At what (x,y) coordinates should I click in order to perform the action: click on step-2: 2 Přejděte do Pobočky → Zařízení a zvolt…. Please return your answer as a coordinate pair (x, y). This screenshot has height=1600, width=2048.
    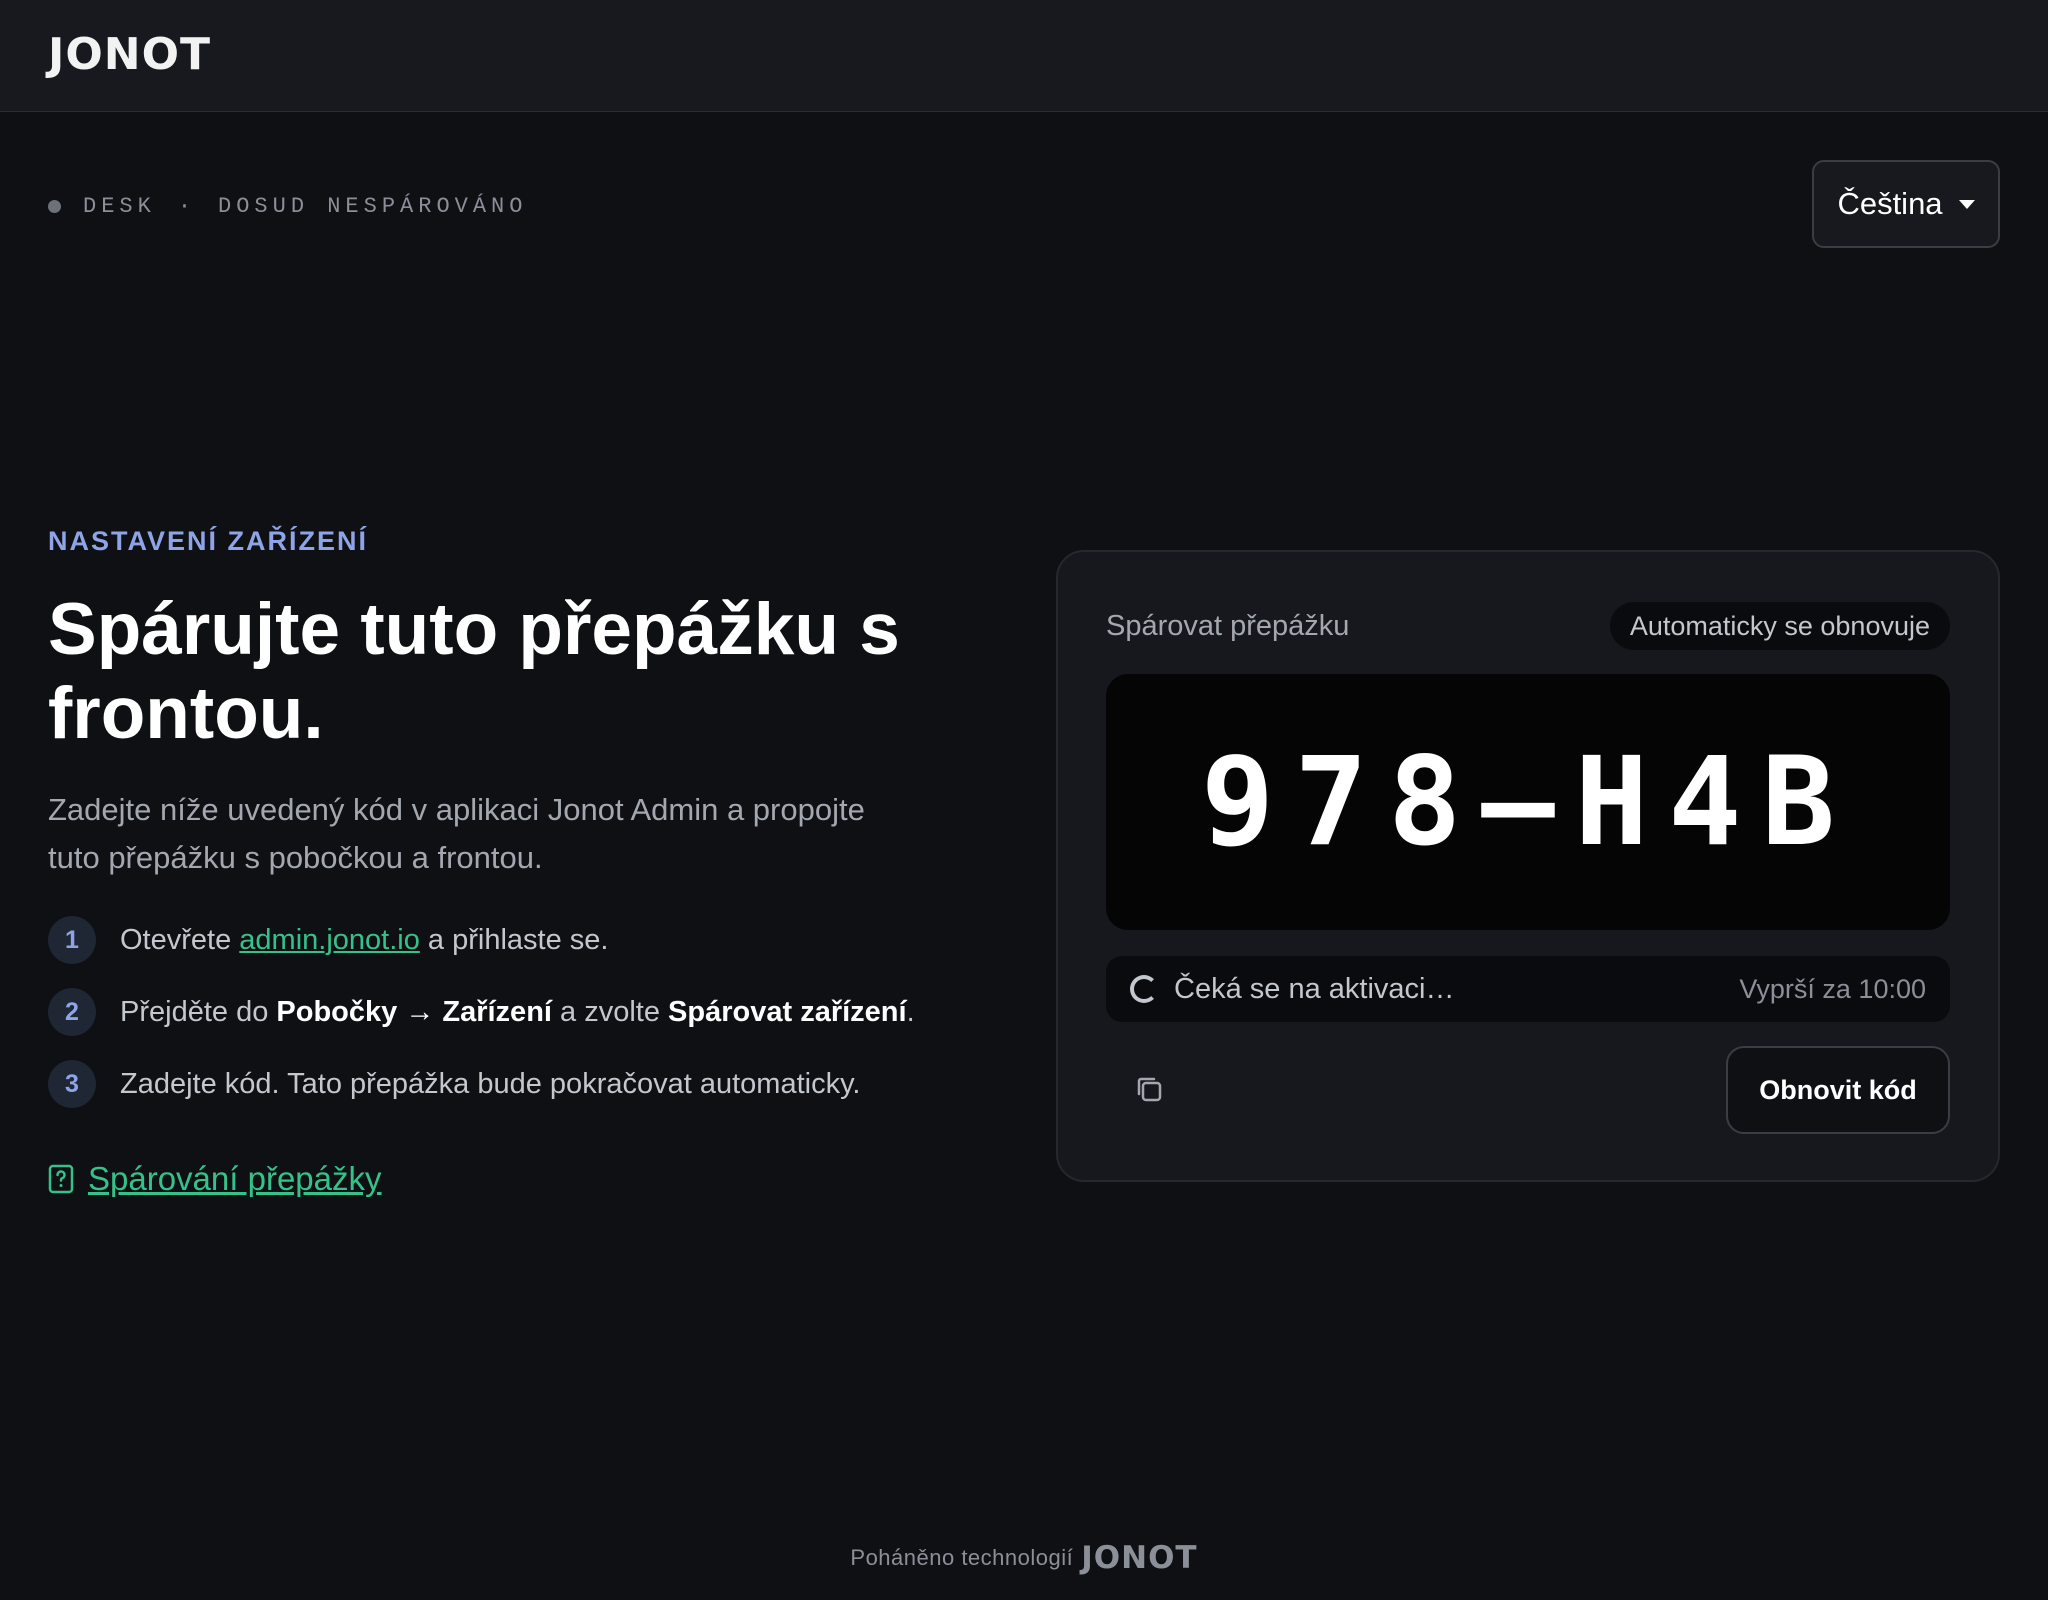
    Looking at the image, I should click on (528, 1012).